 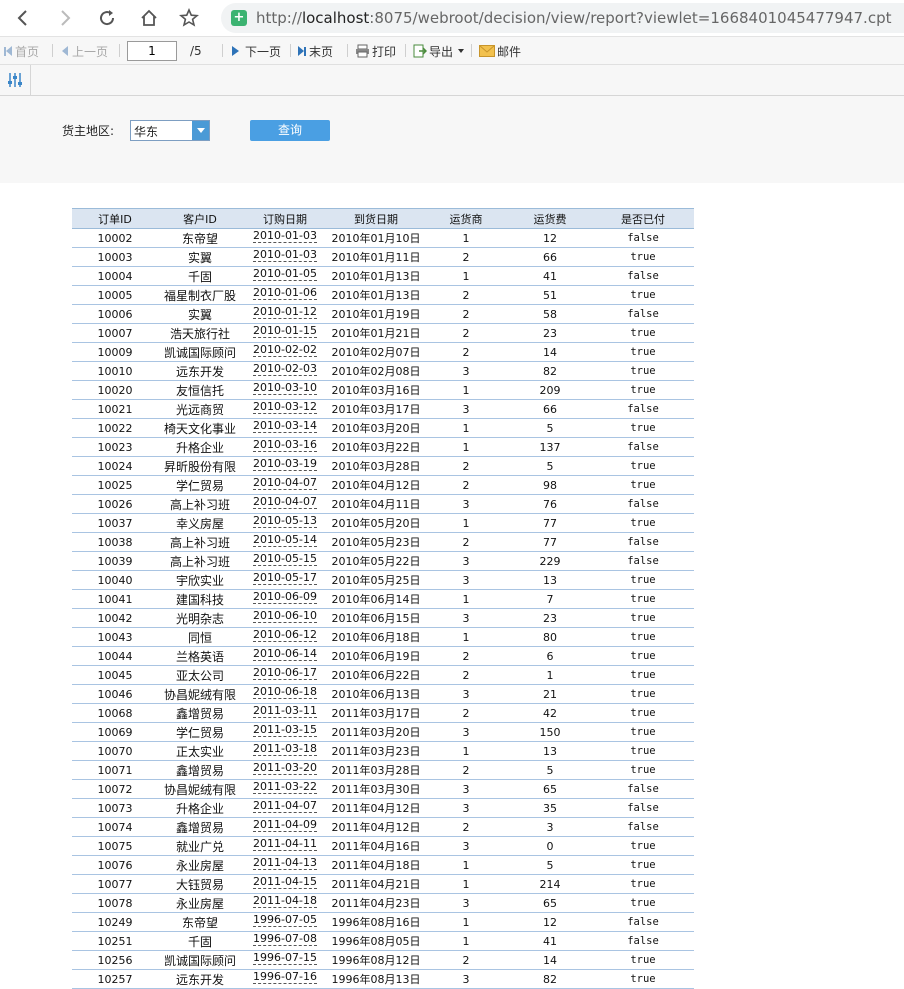 I want to click on arrival-date-cell: 2011年04月21日, so click(x=376, y=884).